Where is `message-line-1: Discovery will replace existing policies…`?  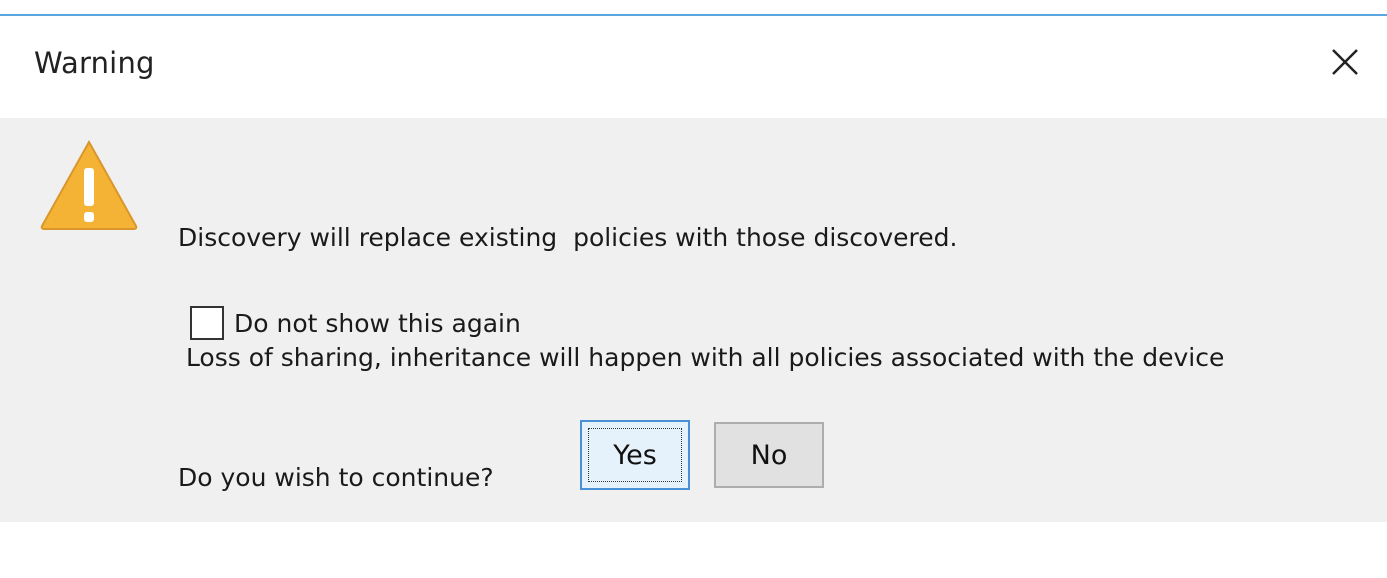 message-line-1: Discovery will replace existing policies… is located at coordinates (568, 237).